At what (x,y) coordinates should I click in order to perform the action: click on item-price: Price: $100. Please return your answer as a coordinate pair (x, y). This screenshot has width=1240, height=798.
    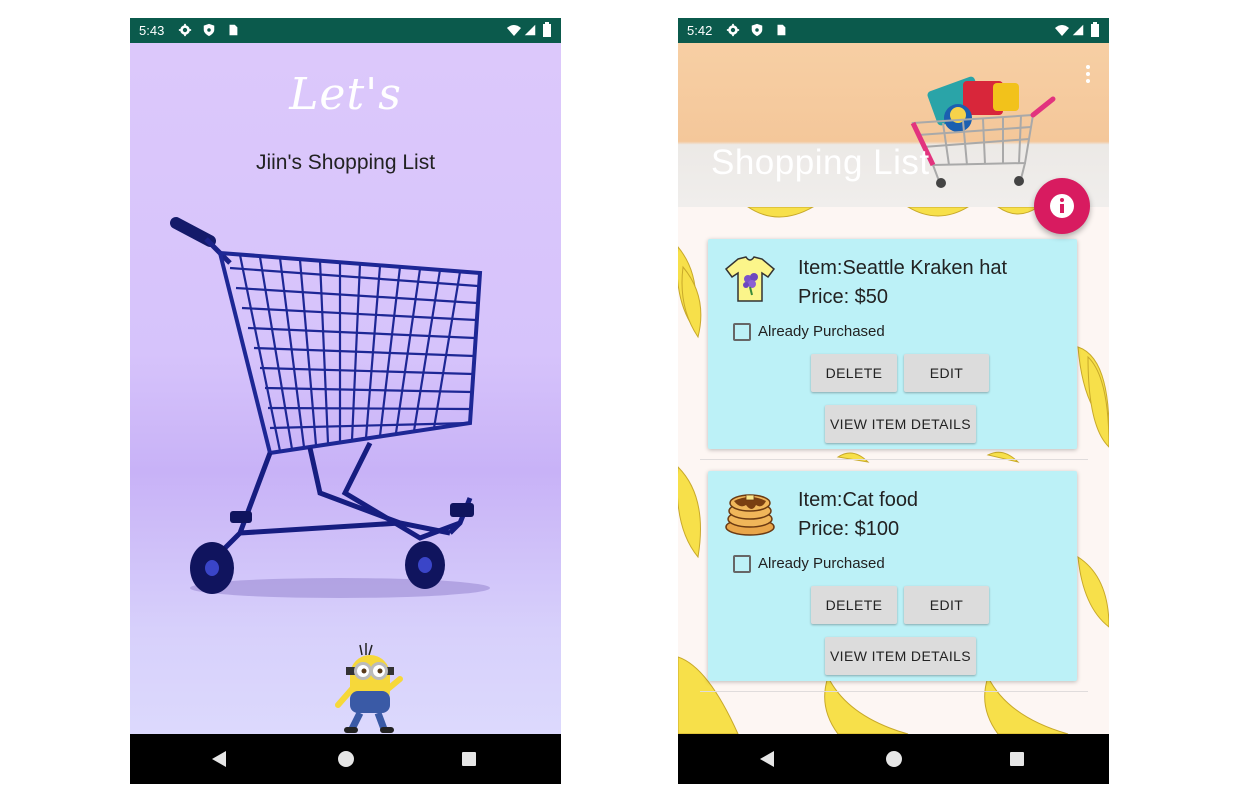
    Looking at the image, I should click on (849, 529).